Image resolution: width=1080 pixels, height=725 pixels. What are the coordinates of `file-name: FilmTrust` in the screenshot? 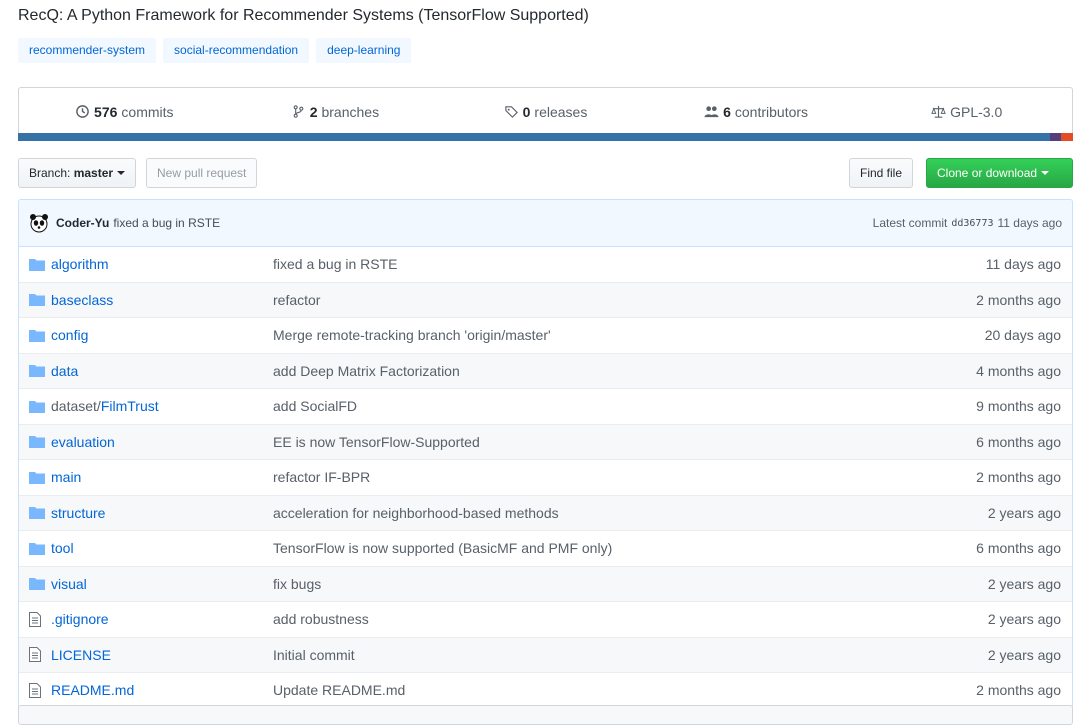 It's located at (129, 406).